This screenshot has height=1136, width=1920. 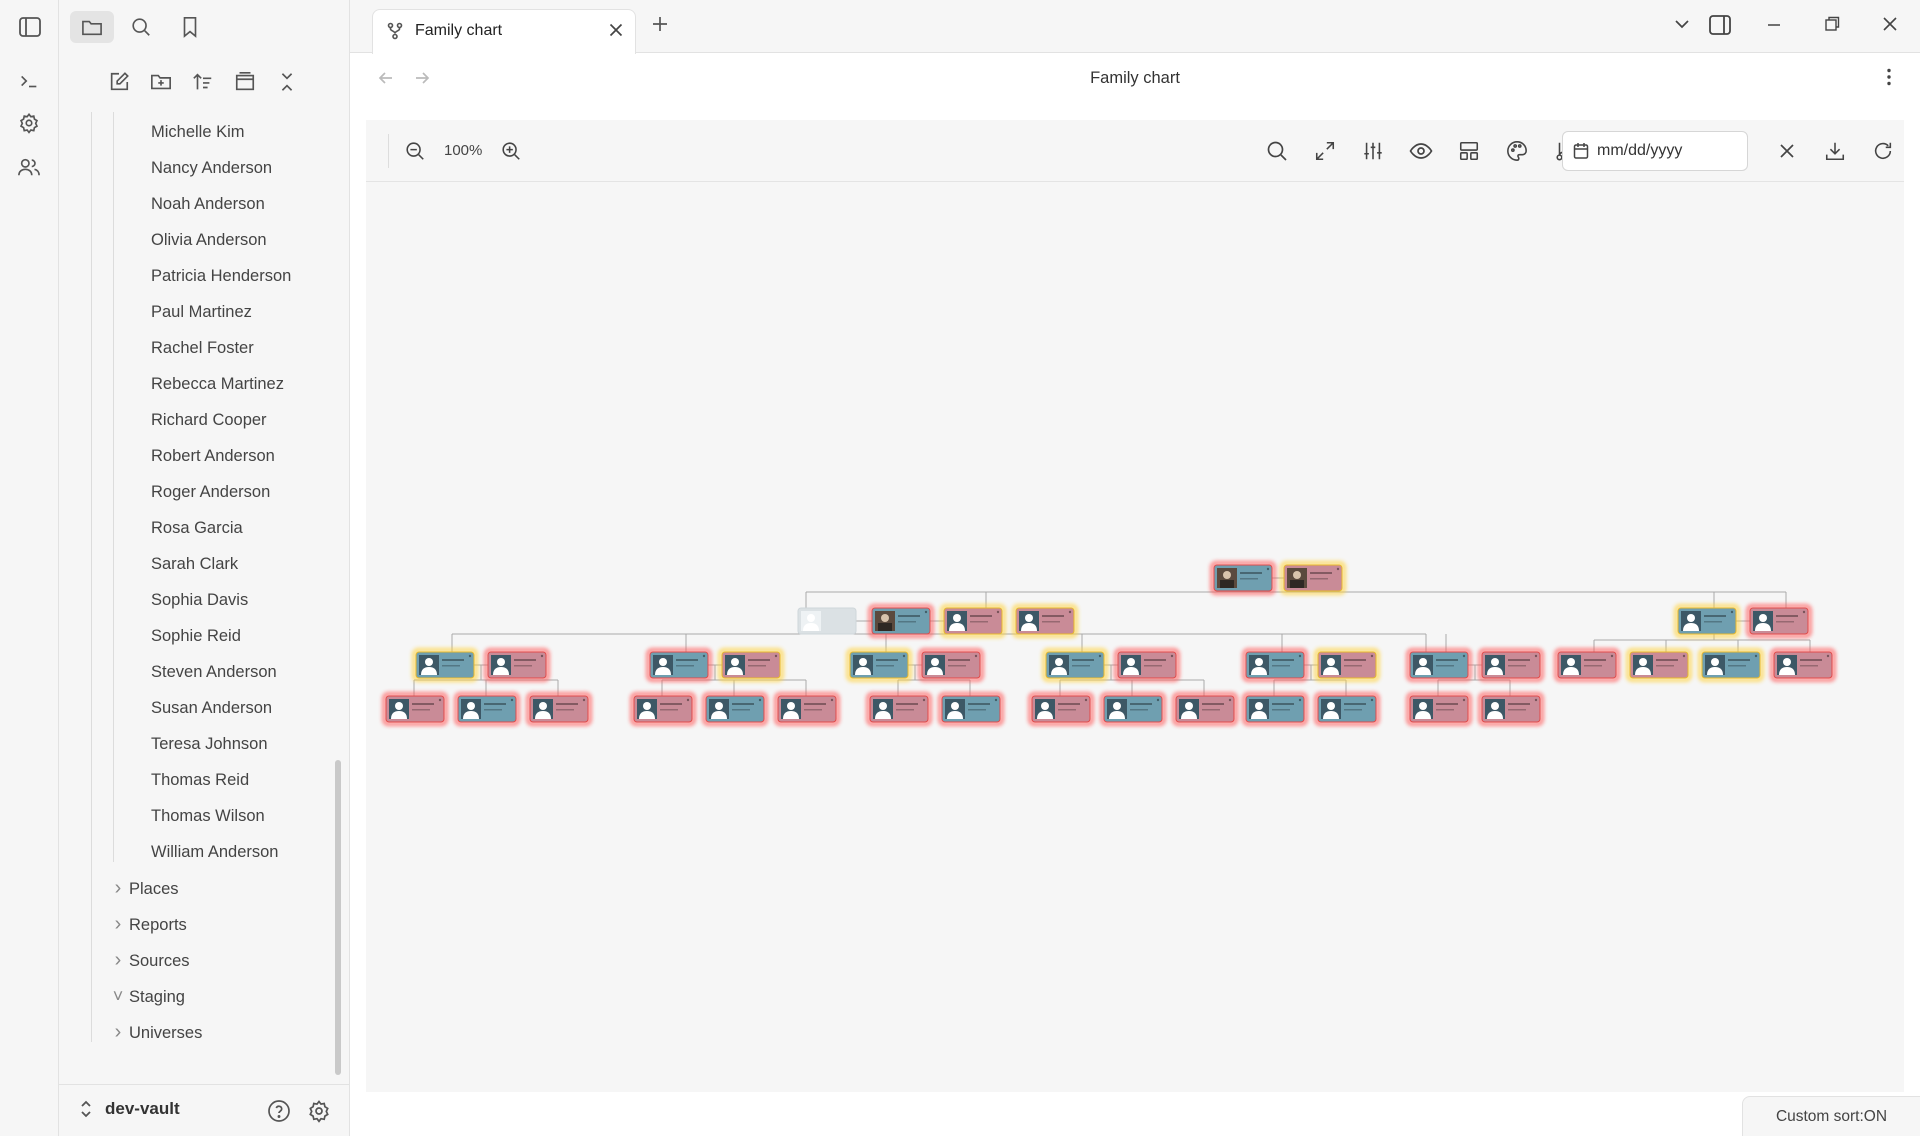 What do you see at coordinates (198, 132) in the screenshot?
I see `file-item: Michelle Kim` at bounding box center [198, 132].